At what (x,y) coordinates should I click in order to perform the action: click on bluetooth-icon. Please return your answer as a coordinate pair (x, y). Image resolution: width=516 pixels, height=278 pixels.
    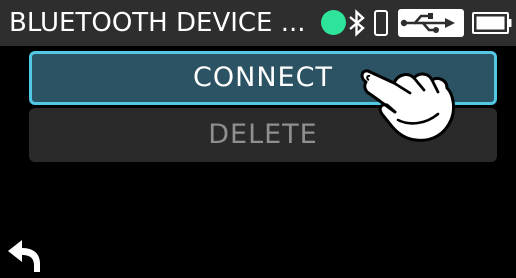
    Looking at the image, I should click on (357, 23).